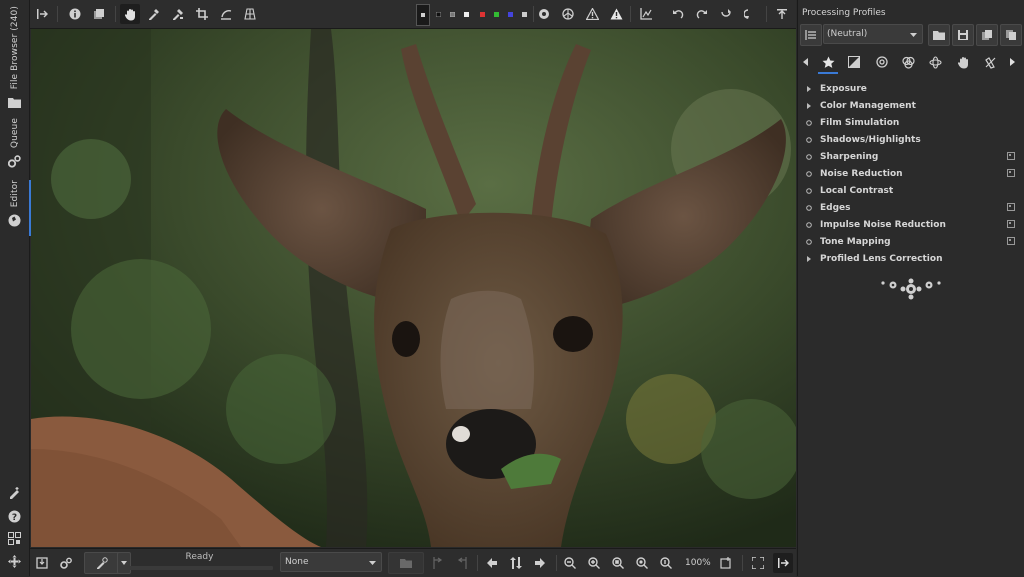  I want to click on snapshot-icon, so click(99, 14).